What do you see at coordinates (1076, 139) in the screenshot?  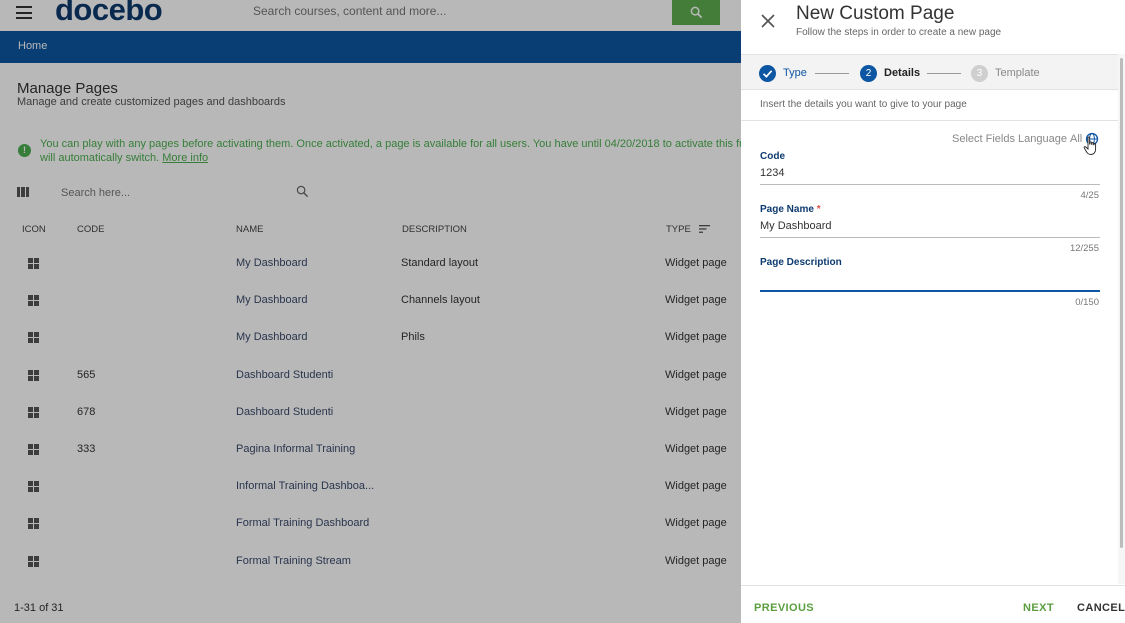 I see `fields-language-select: All` at bounding box center [1076, 139].